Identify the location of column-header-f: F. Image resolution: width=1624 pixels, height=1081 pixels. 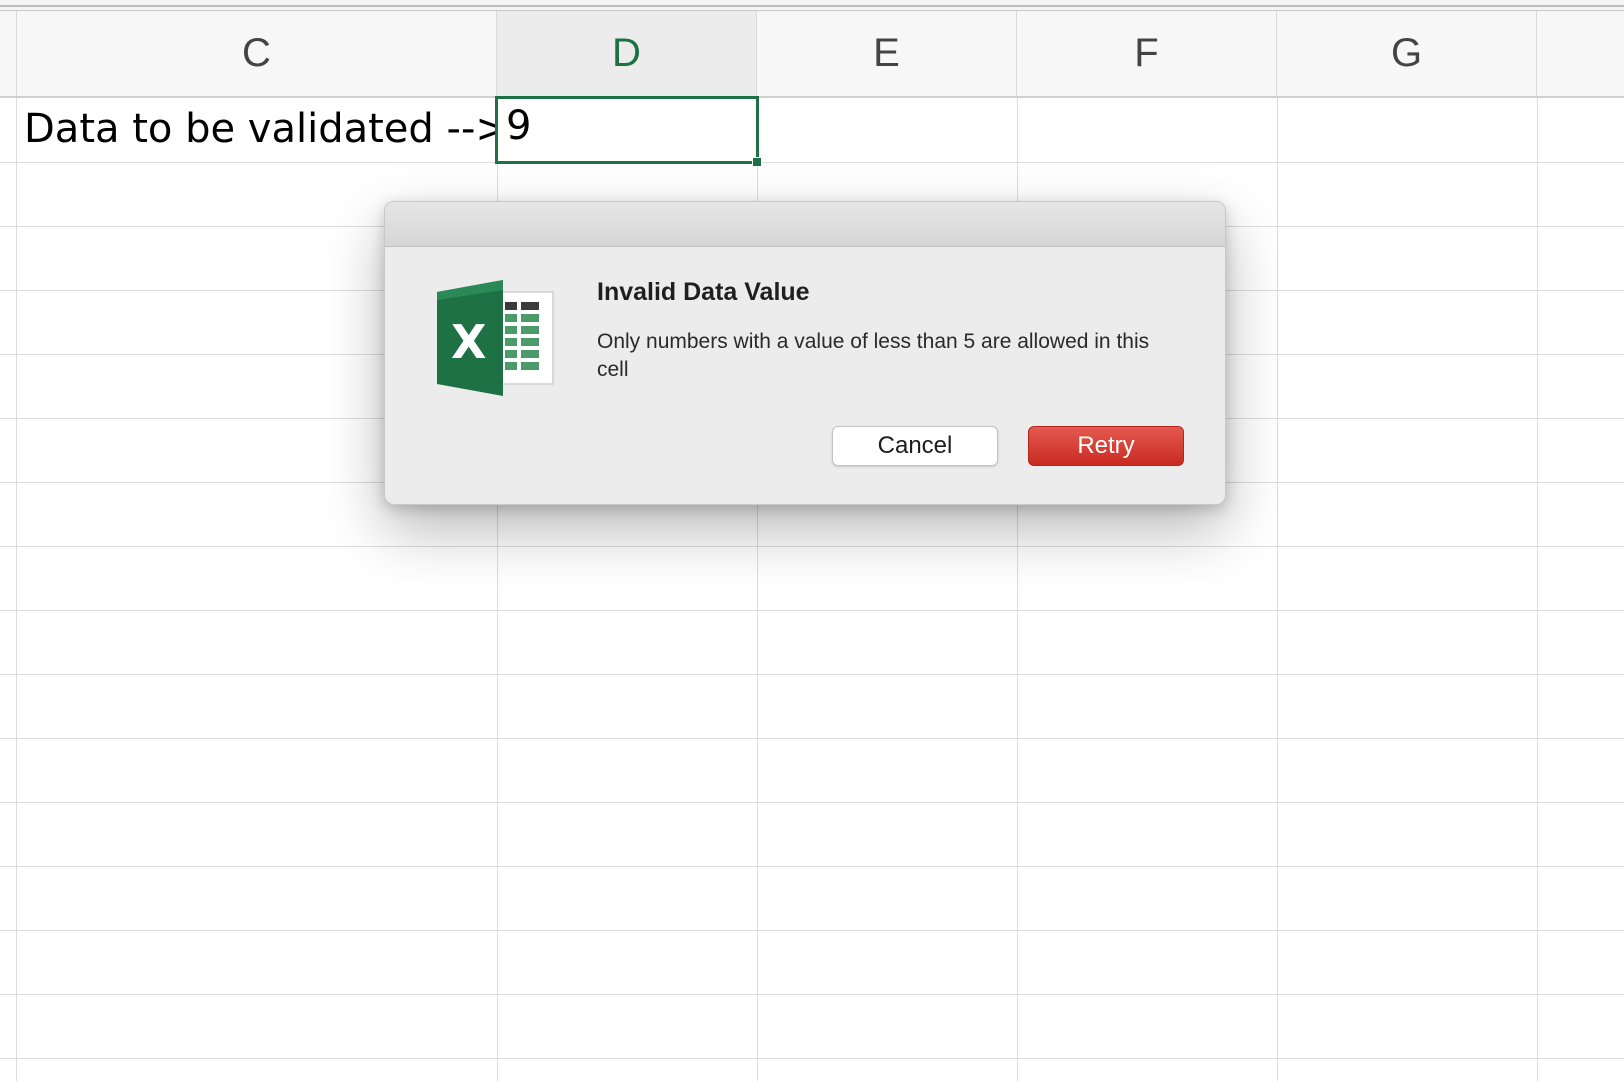
(1147, 53).